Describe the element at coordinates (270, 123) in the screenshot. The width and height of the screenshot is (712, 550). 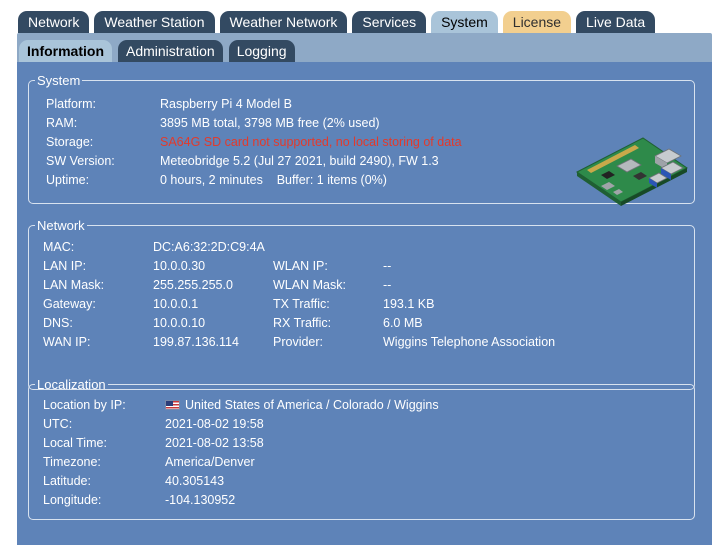
I see `ram-value: 3895 MB total, 3798 MB free (2% used)` at that location.